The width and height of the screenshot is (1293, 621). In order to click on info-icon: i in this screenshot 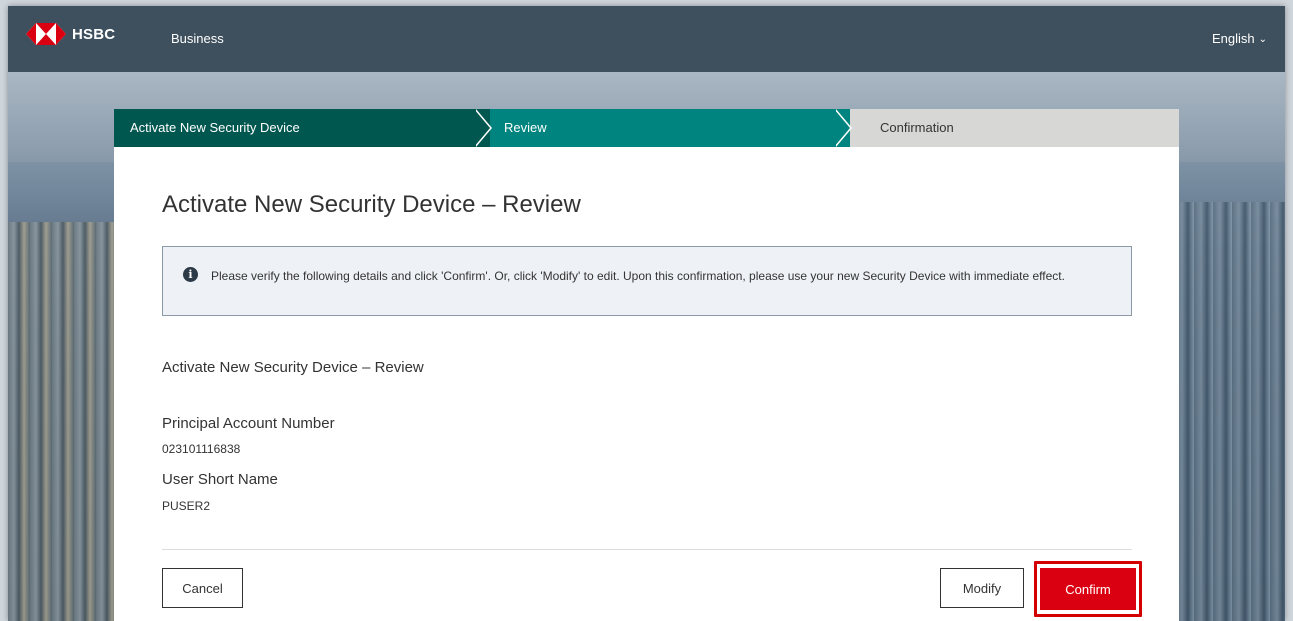, I will do `click(190, 274)`.